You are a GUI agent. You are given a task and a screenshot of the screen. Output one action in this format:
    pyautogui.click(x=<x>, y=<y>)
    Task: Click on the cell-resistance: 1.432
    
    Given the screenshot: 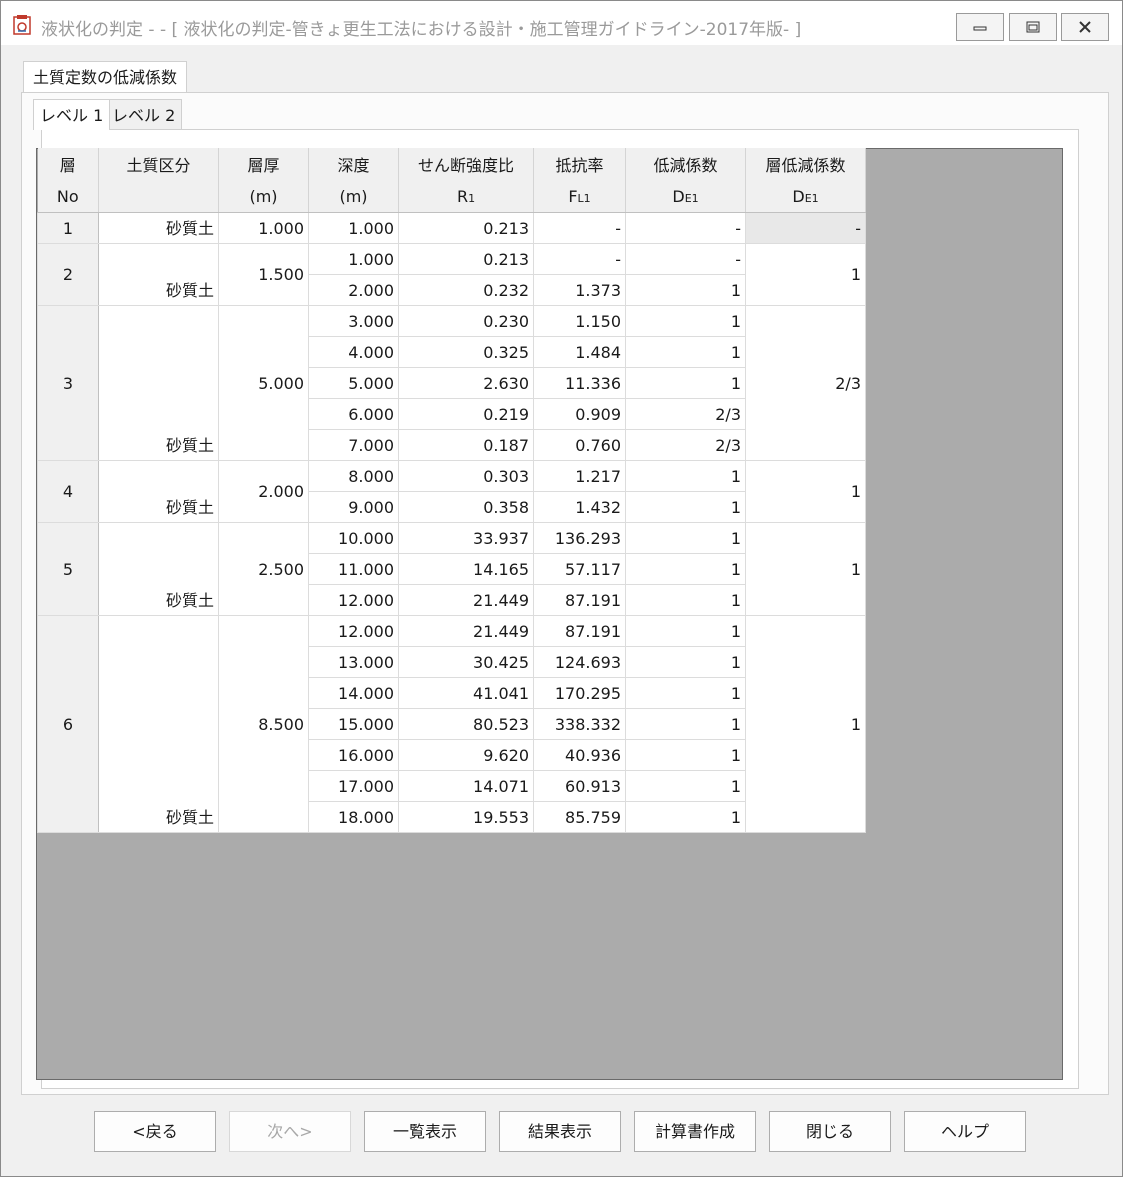 What is the action you would take?
    pyautogui.click(x=579, y=507)
    